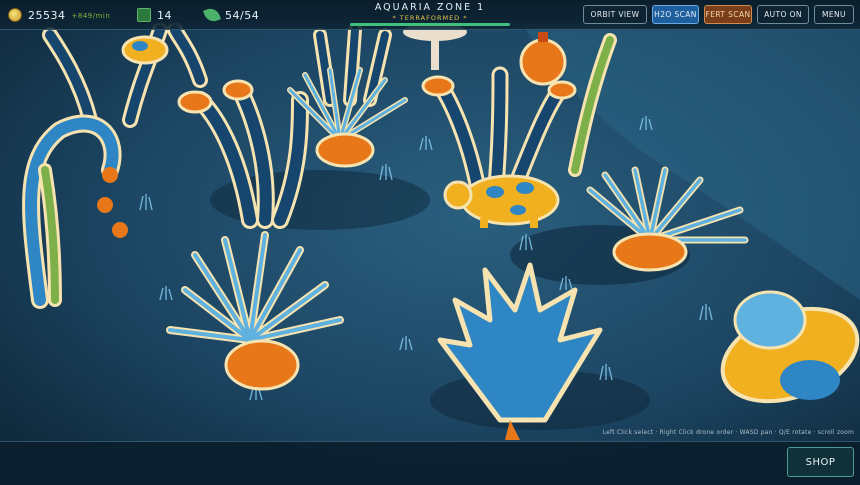 The width and height of the screenshot is (860, 485). What do you see at coordinates (212, 15) in the screenshot?
I see `leaf-icon` at bounding box center [212, 15].